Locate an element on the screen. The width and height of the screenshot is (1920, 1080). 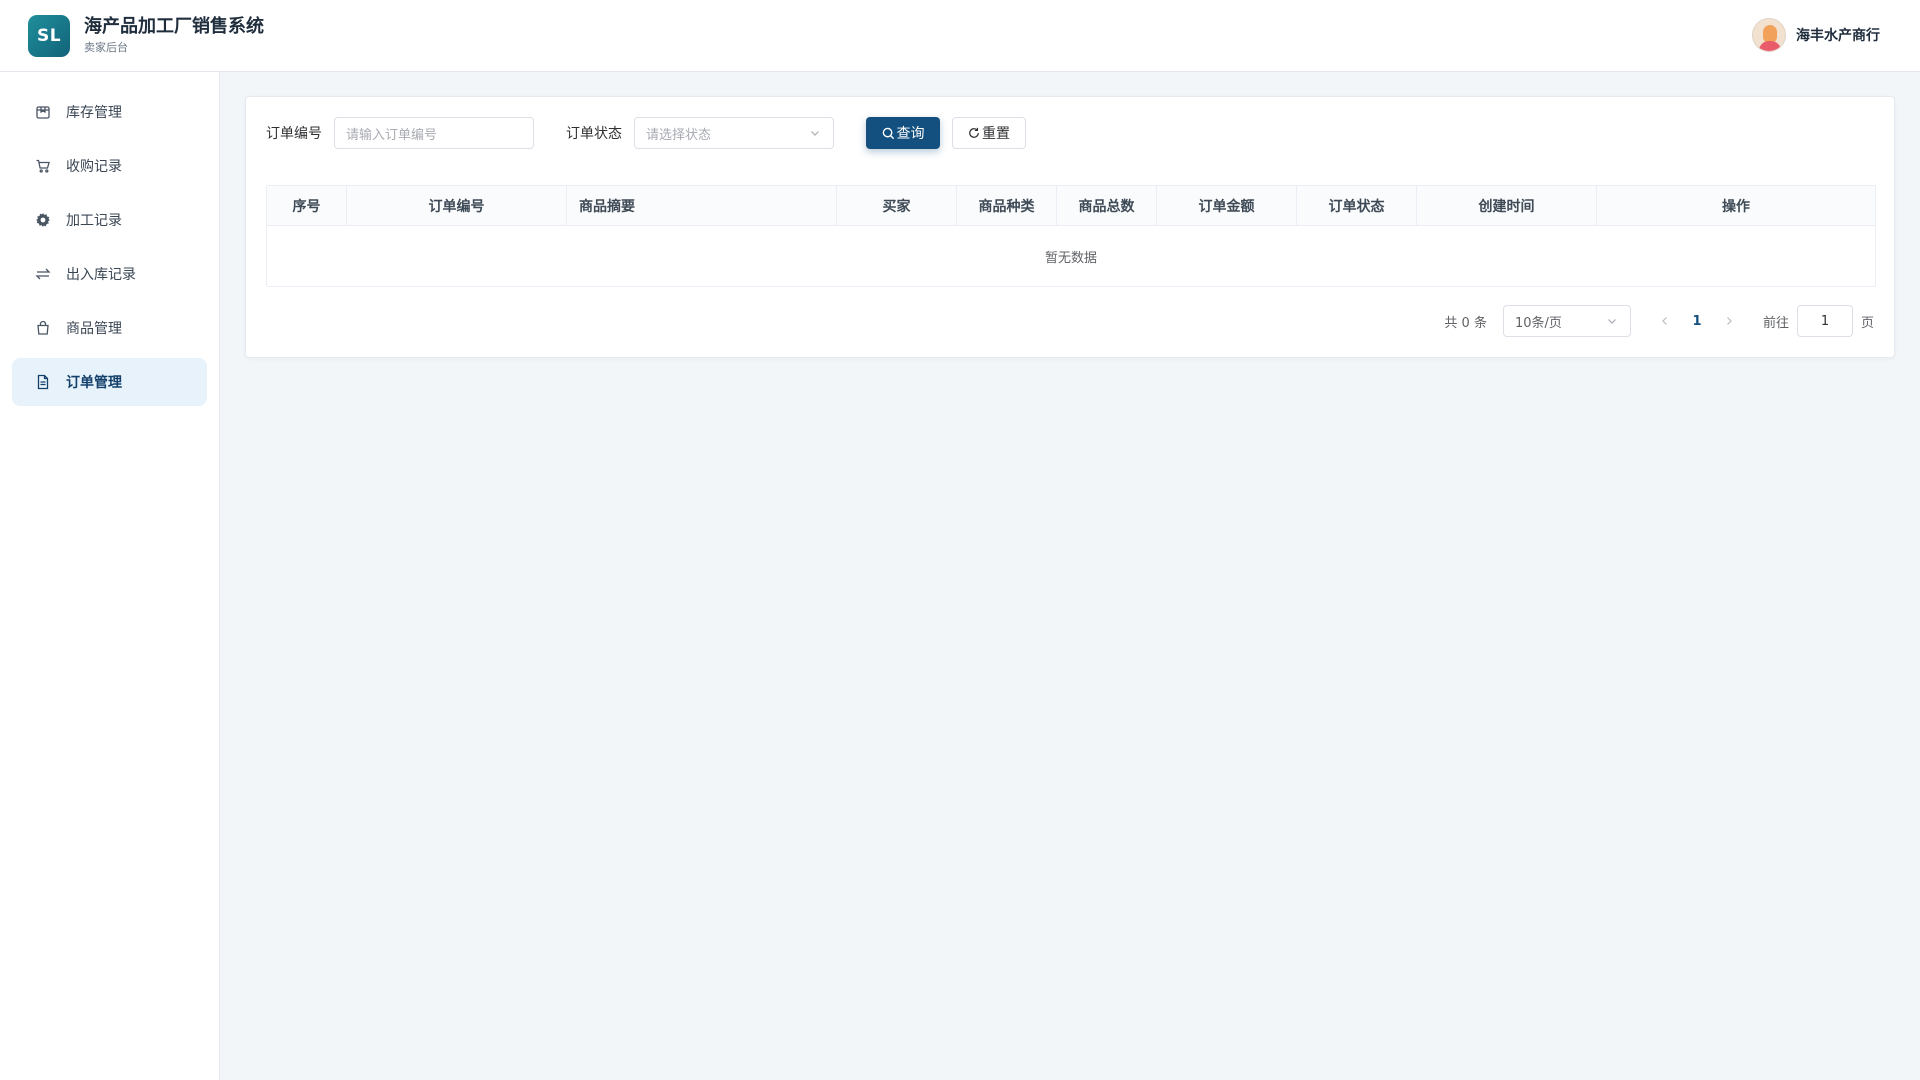
column-header: 订单编号 is located at coordinates (457, 205).